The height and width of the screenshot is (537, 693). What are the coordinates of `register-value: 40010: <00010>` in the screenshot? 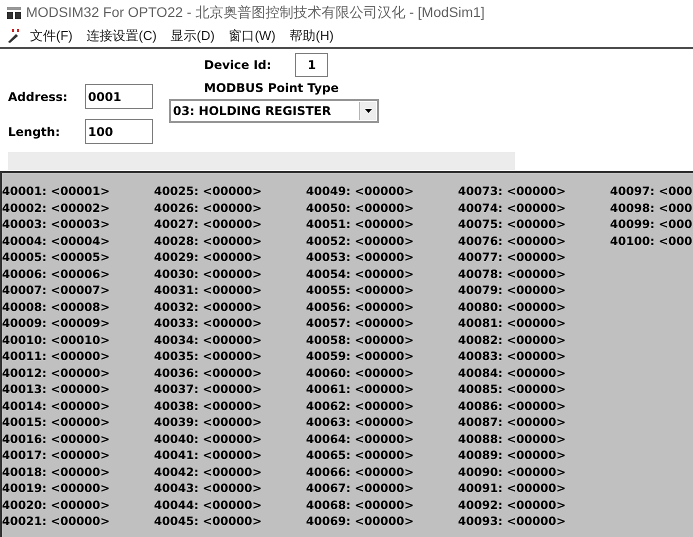 It's located at (56, 340).